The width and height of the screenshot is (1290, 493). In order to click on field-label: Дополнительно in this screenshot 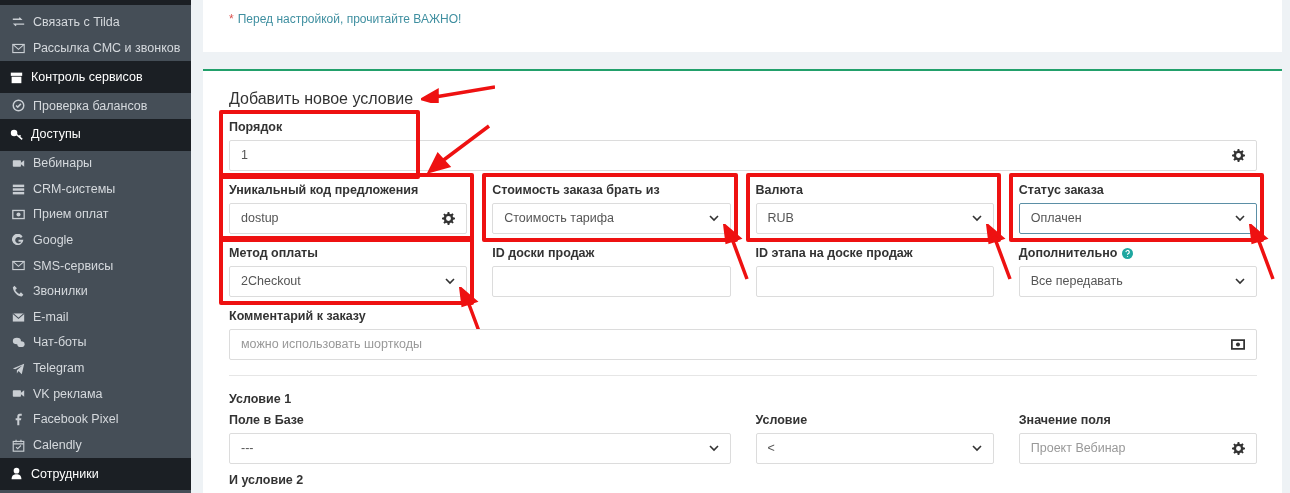, I will do `click(1068, 254)`.